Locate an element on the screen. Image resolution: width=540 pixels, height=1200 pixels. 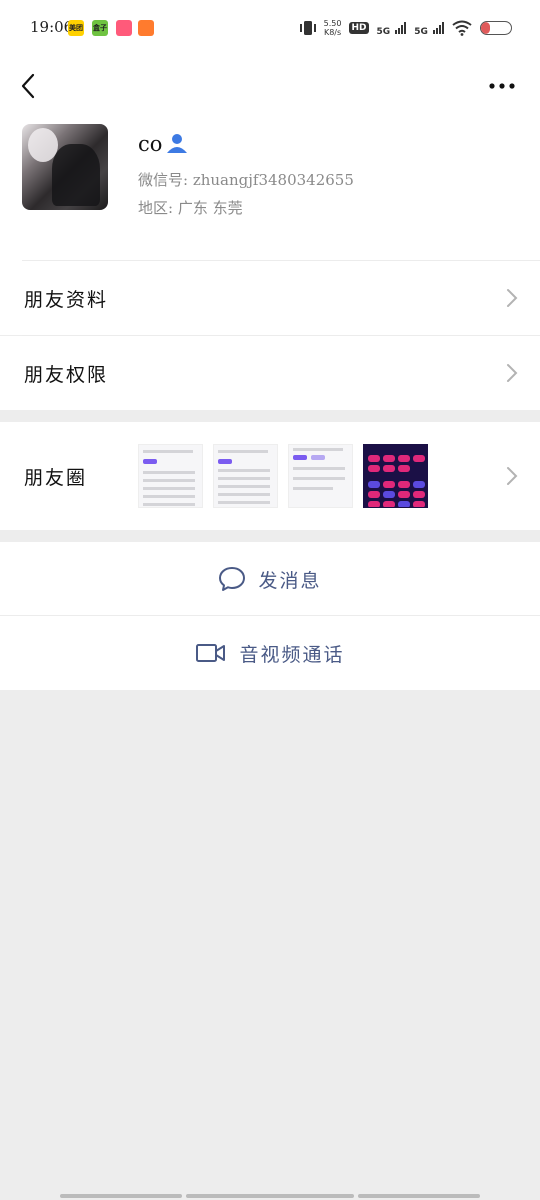
signal-sim1: 5G is located at coordinates (392, 28).